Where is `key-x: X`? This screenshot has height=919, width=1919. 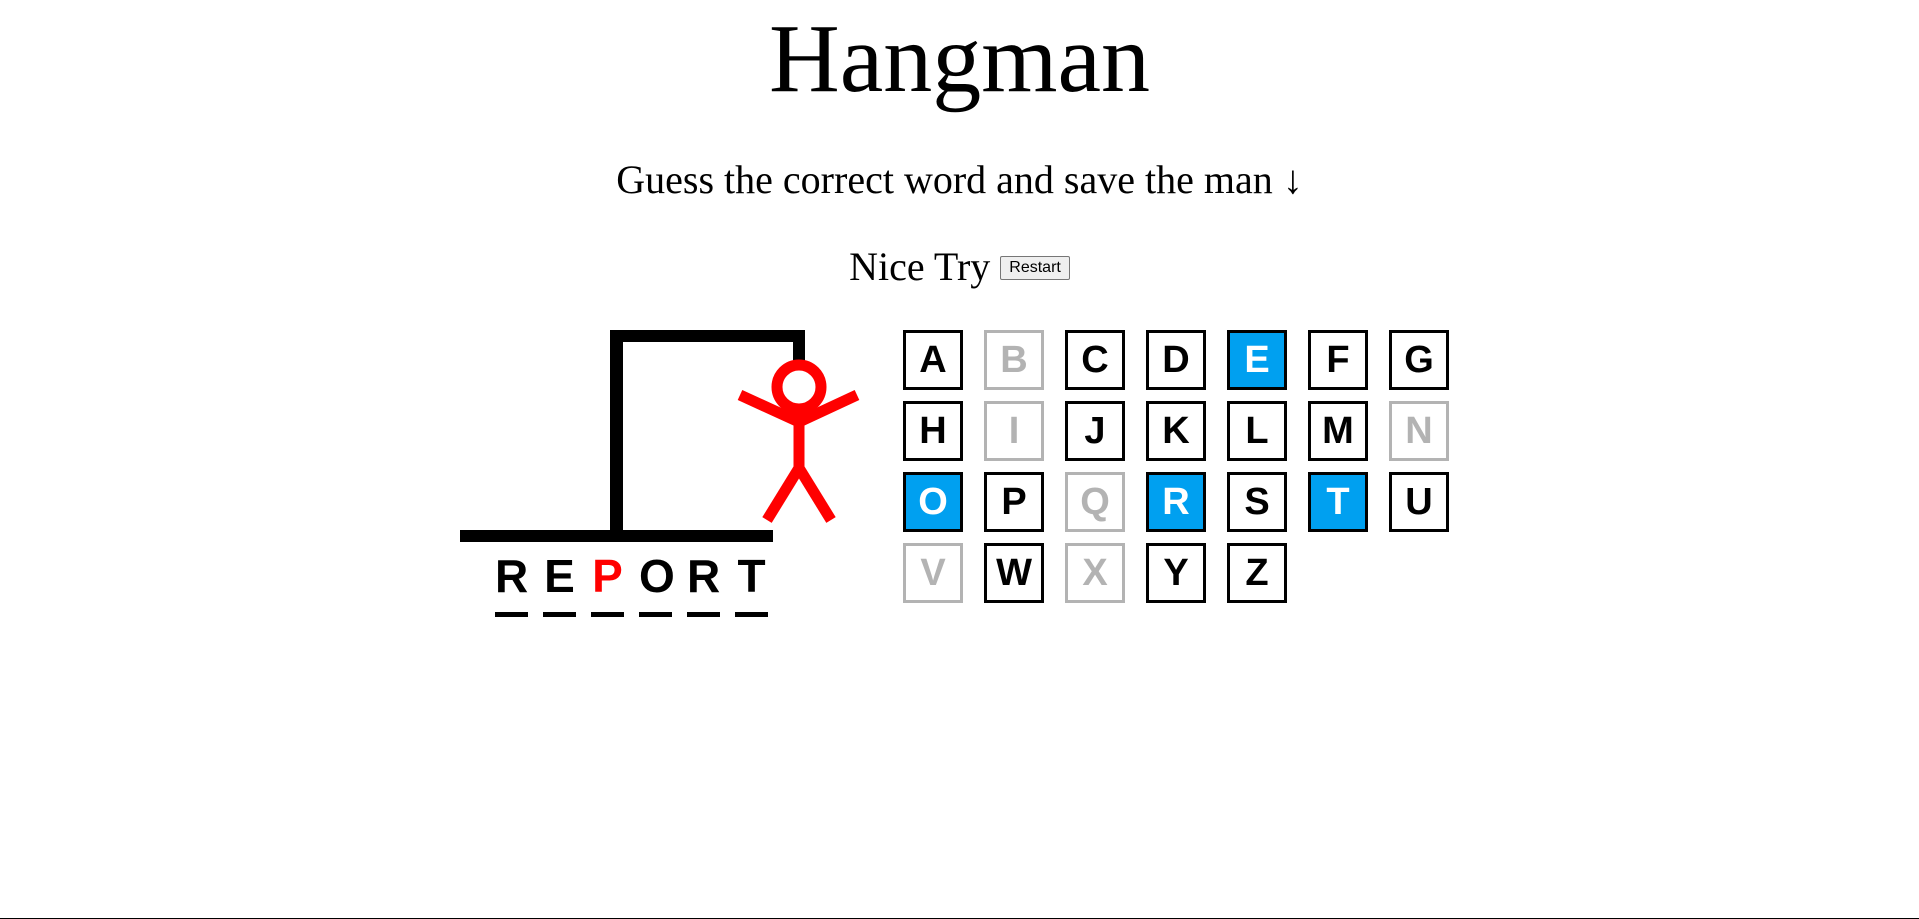
key-x: X is located at coordinates (1095, 573).